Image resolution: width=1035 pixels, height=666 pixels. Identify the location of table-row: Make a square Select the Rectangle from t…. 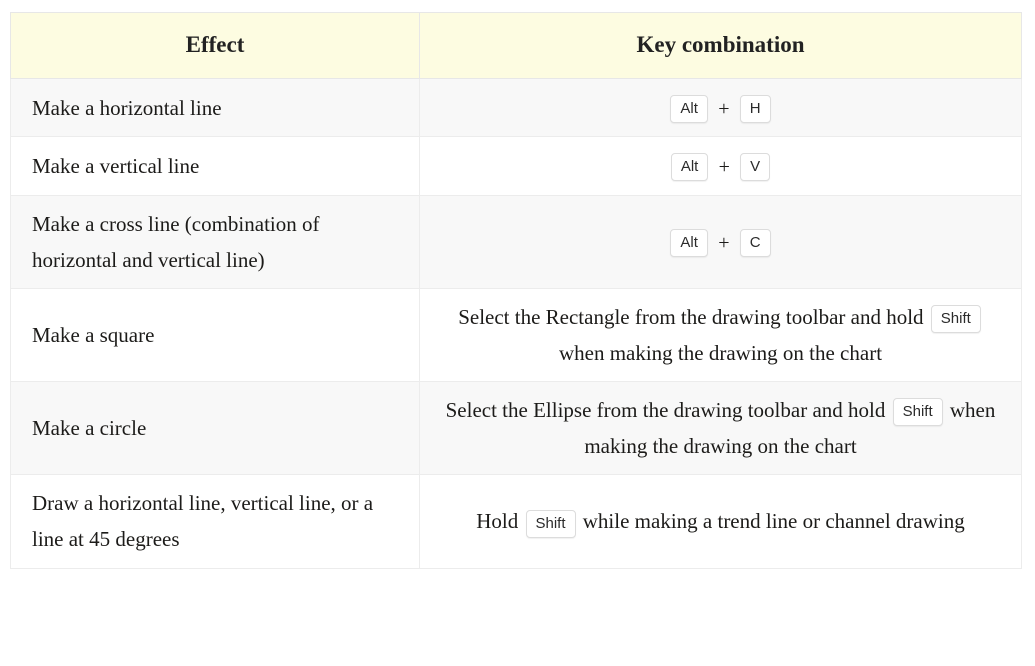
(516, 335).